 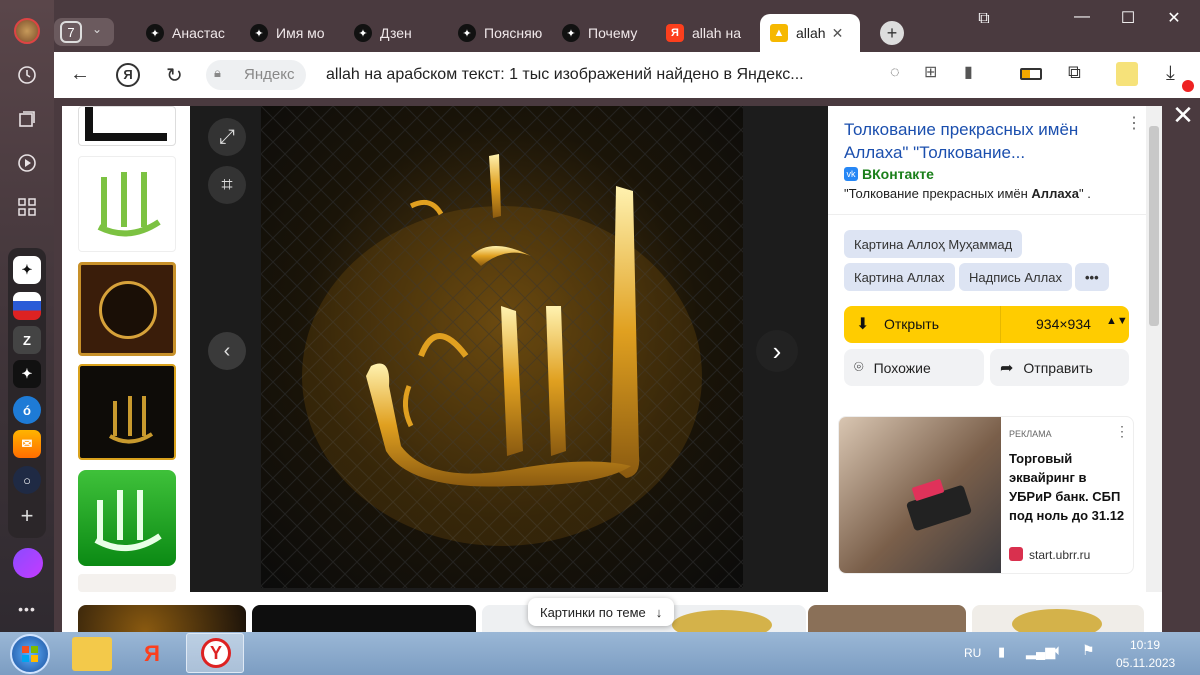 I want to click on start-button, so click(x=30, y=654).